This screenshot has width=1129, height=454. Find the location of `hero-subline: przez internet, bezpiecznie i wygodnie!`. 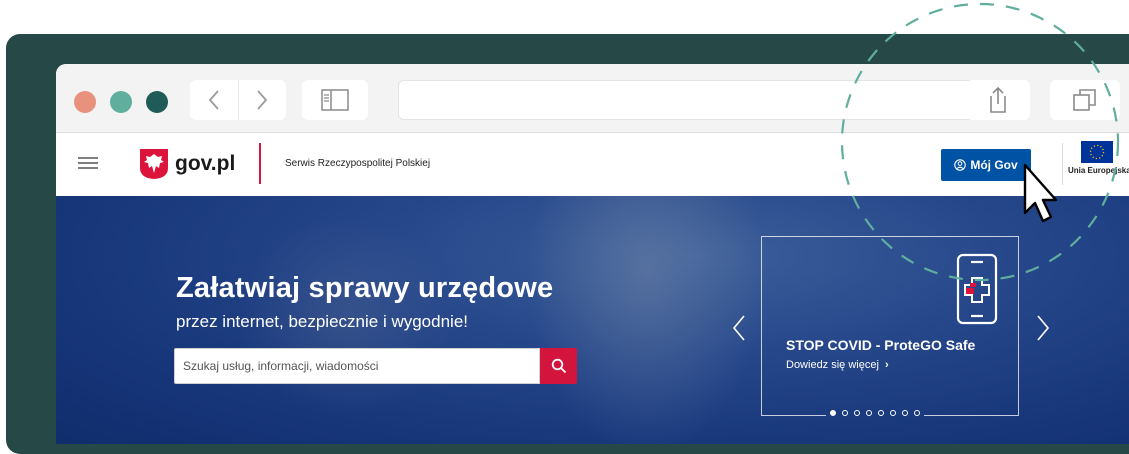

hero-subline: przez internet, bezpiecznie i wygodnie! is located at coordinates (322, 321).